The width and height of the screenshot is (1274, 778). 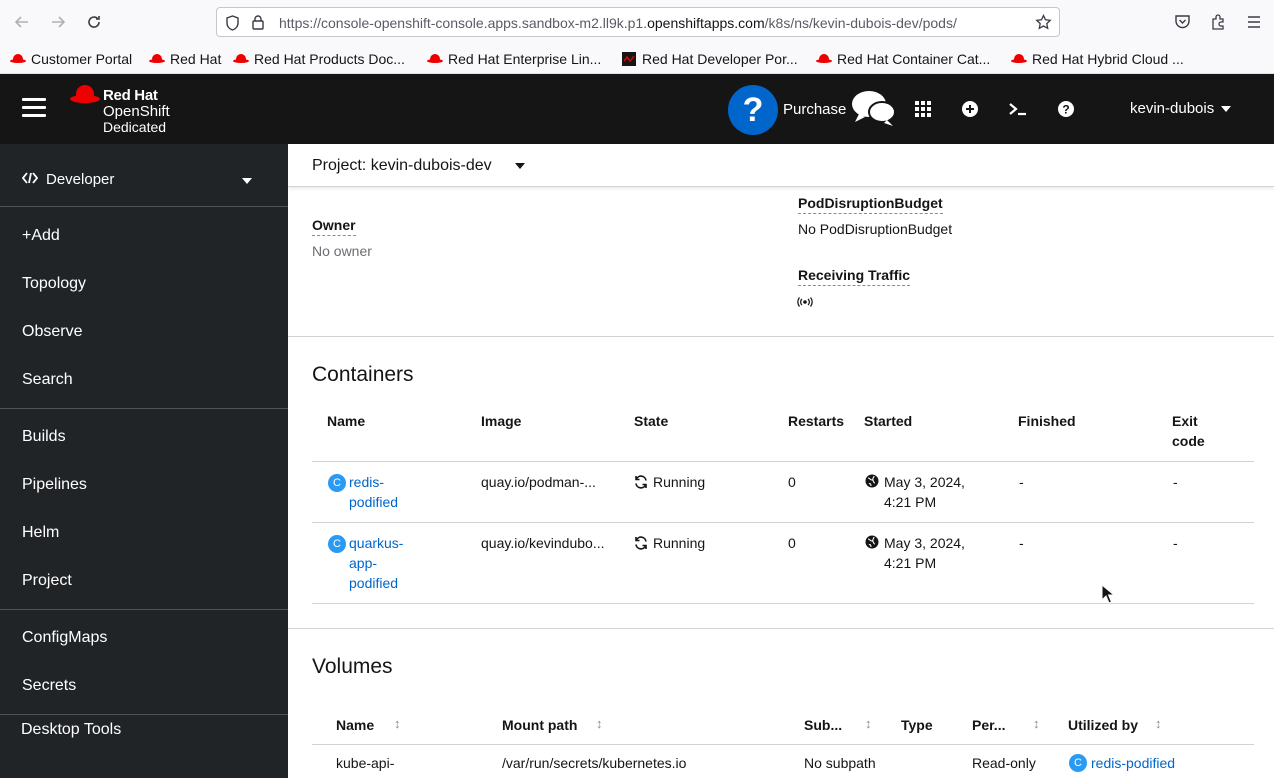 I want to click on nav-item-topology: Topology, so click(x=54, y=284).